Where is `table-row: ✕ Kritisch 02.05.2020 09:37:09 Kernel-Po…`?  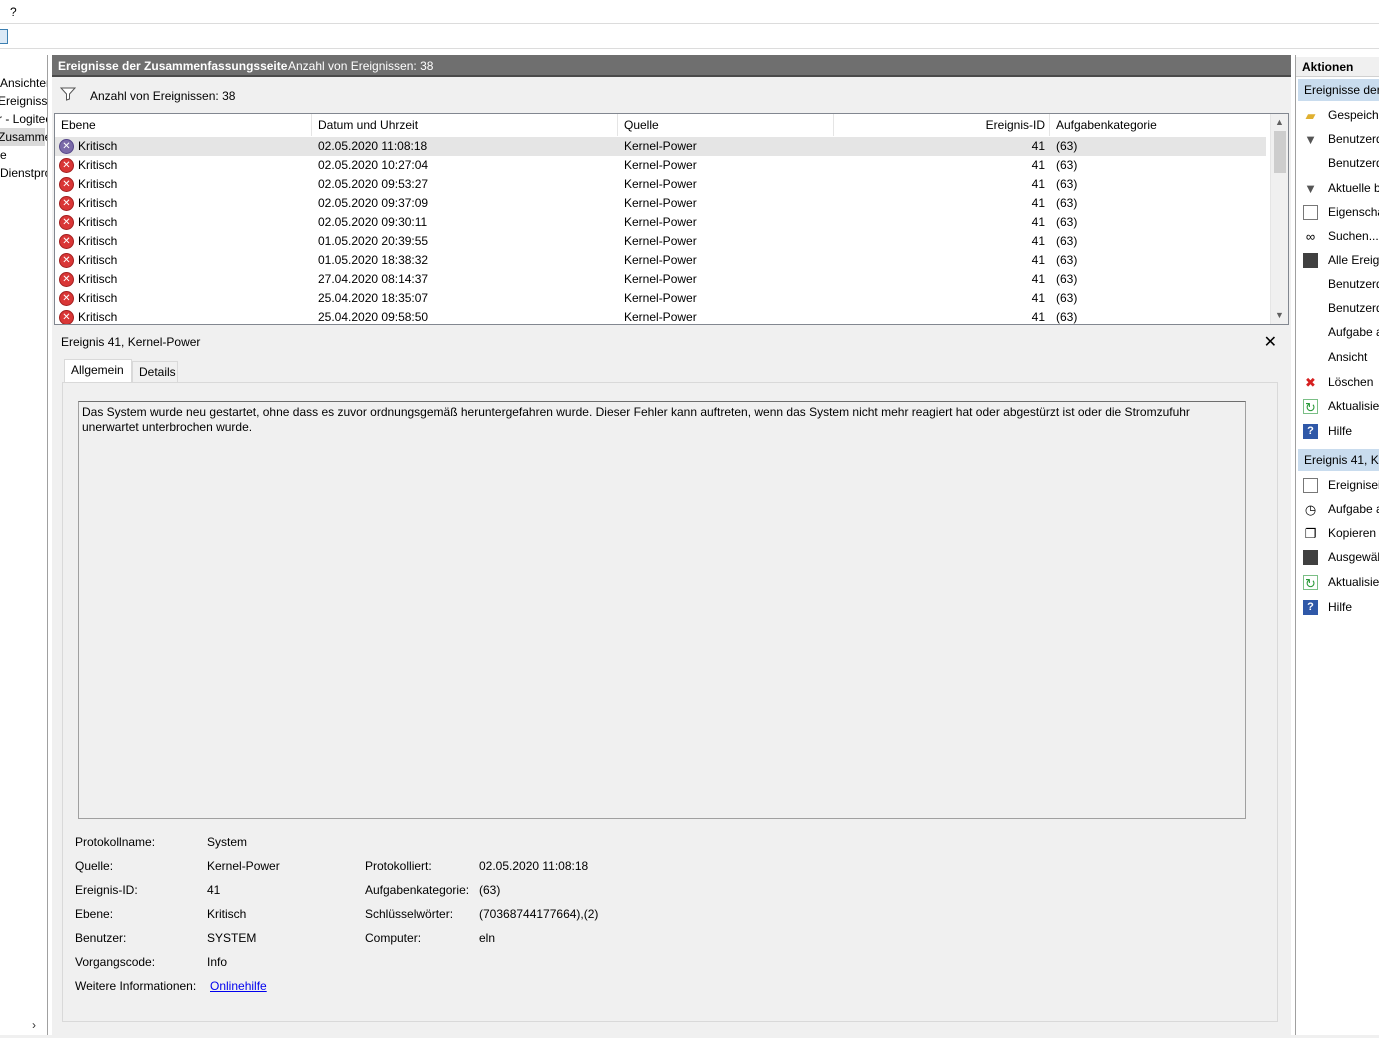 table-row: ✕ Kritisch 02.05.2020 09:37:09 Kernel-Po… is located at coordinates (660, 203).